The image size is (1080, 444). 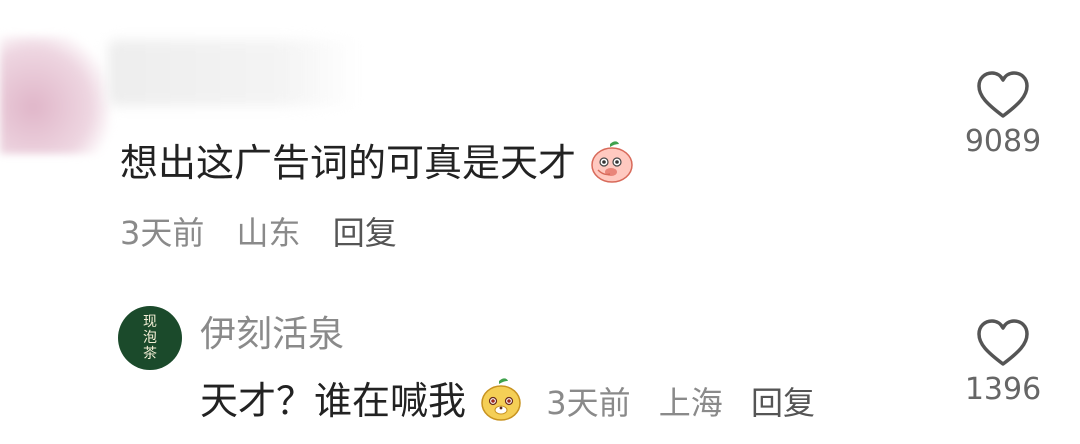 What do you see at coordinates (690, 403) in the screenshot?
I see `reply-location: 上海` at bounding box center [690, 403].